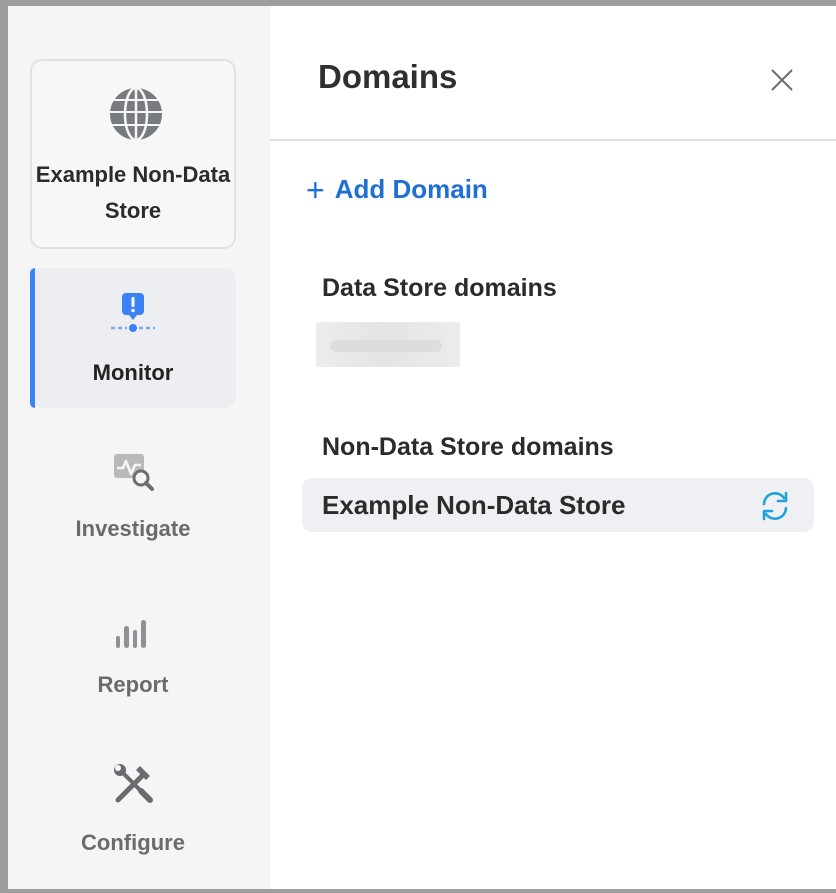 The image size is (836, 893). Describe the element at coordinates (133, 338) in the screenshot. I see `nav-item-monitor: Monitor` at that location.